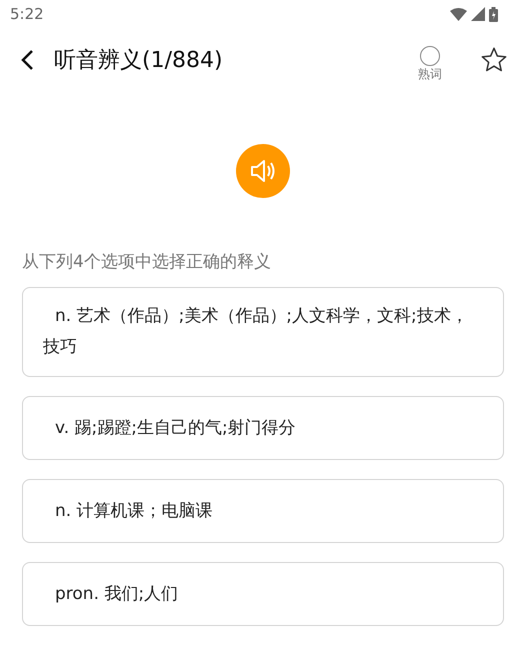 This screenshot has width=526, height=649. I want to click on page-title: 听音辨义(1/884), so click(139, 61).